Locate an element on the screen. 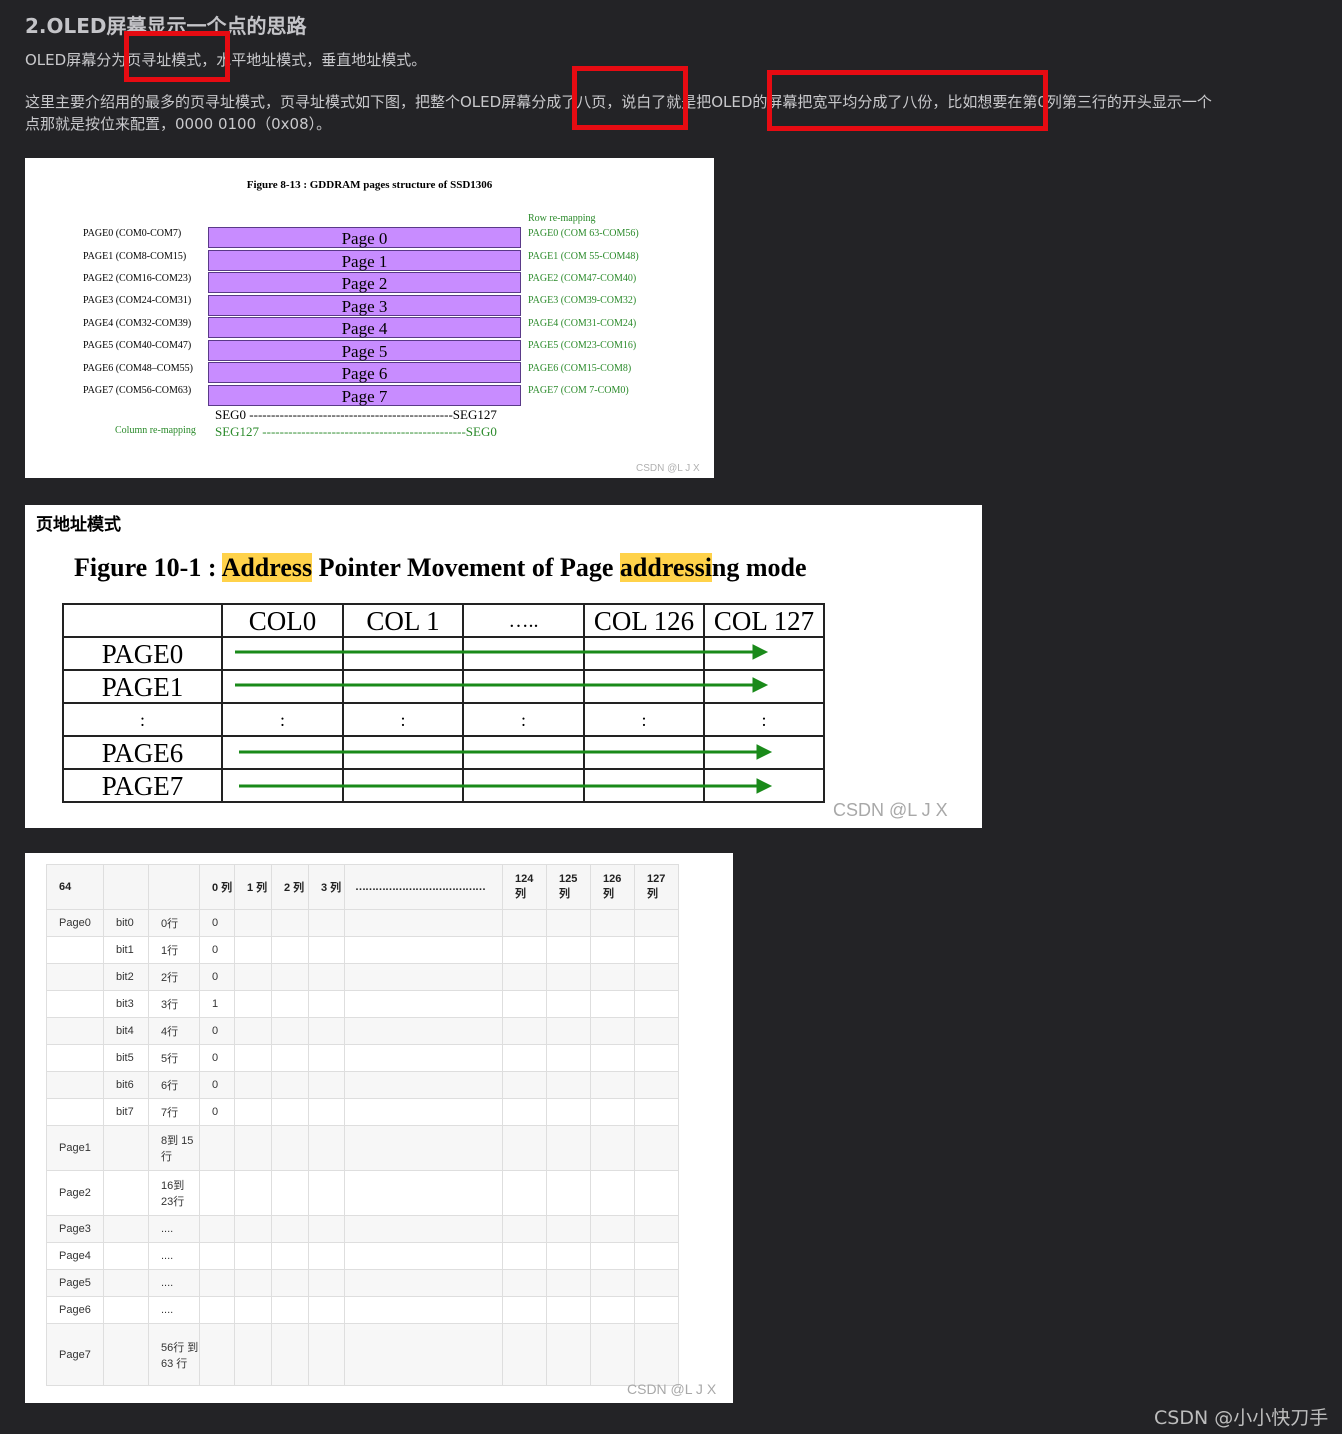 This screenshot has width=1342, height=1434. csdn-author-watermark: CSDN @小小快刀手 is located at coordinates (1241, 1418).